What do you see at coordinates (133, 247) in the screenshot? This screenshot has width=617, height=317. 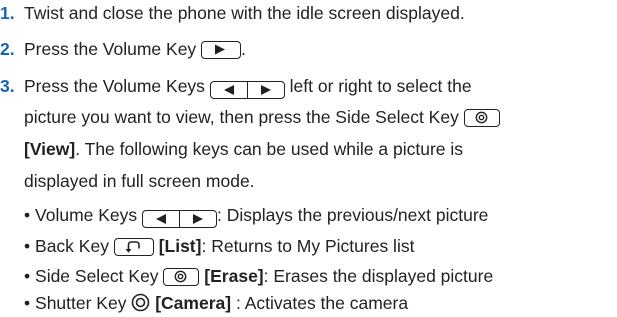 I see `back-key-icon` at bounding box center [133, 247].